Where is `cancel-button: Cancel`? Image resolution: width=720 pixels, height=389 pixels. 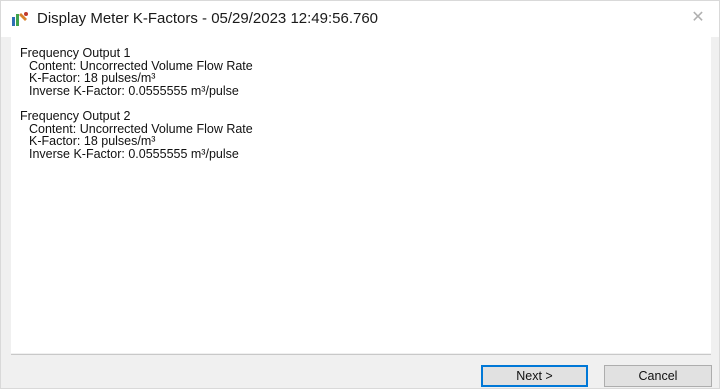 cancel-button: Cancel is located at coordinates (658, 376).